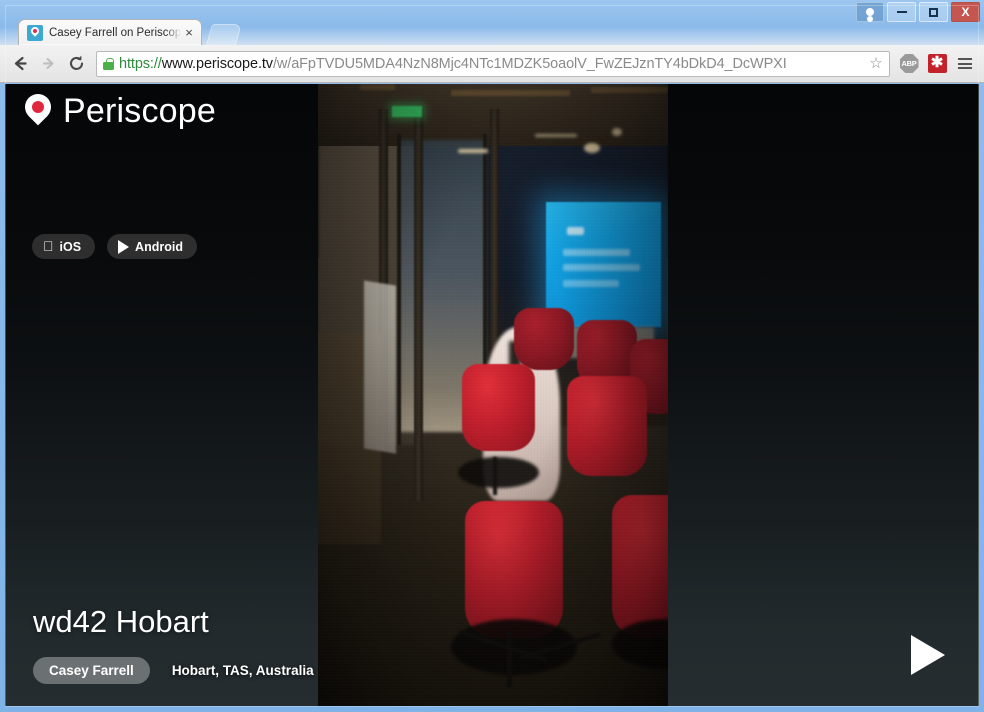 The image size is (984, 712). Describe the element at coordinates (124, 246) in the screenshot. I see `play-store-icon` at that location.